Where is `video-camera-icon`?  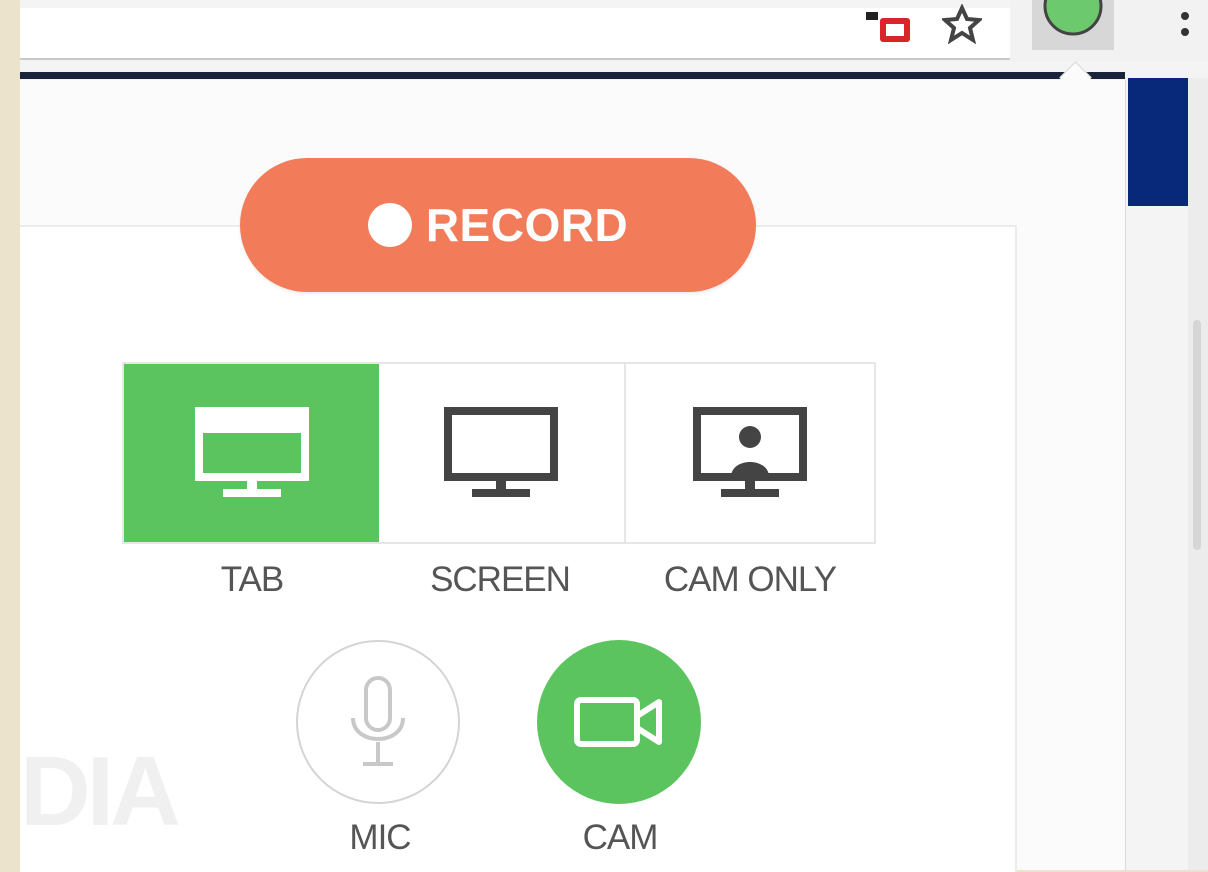
video-camera-icon is located at coordinates (618, 722).